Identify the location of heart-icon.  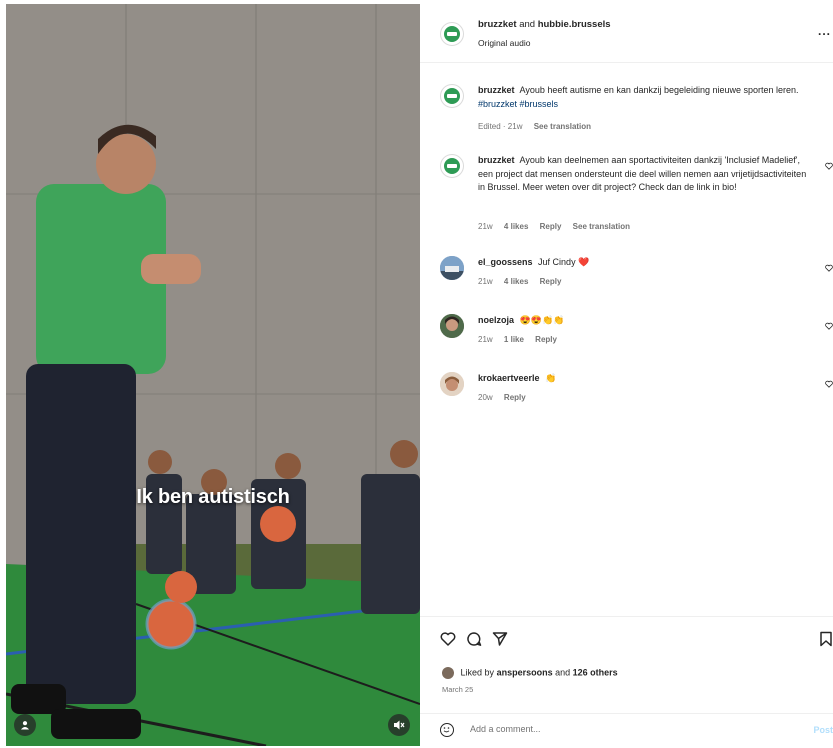
(448, 639).